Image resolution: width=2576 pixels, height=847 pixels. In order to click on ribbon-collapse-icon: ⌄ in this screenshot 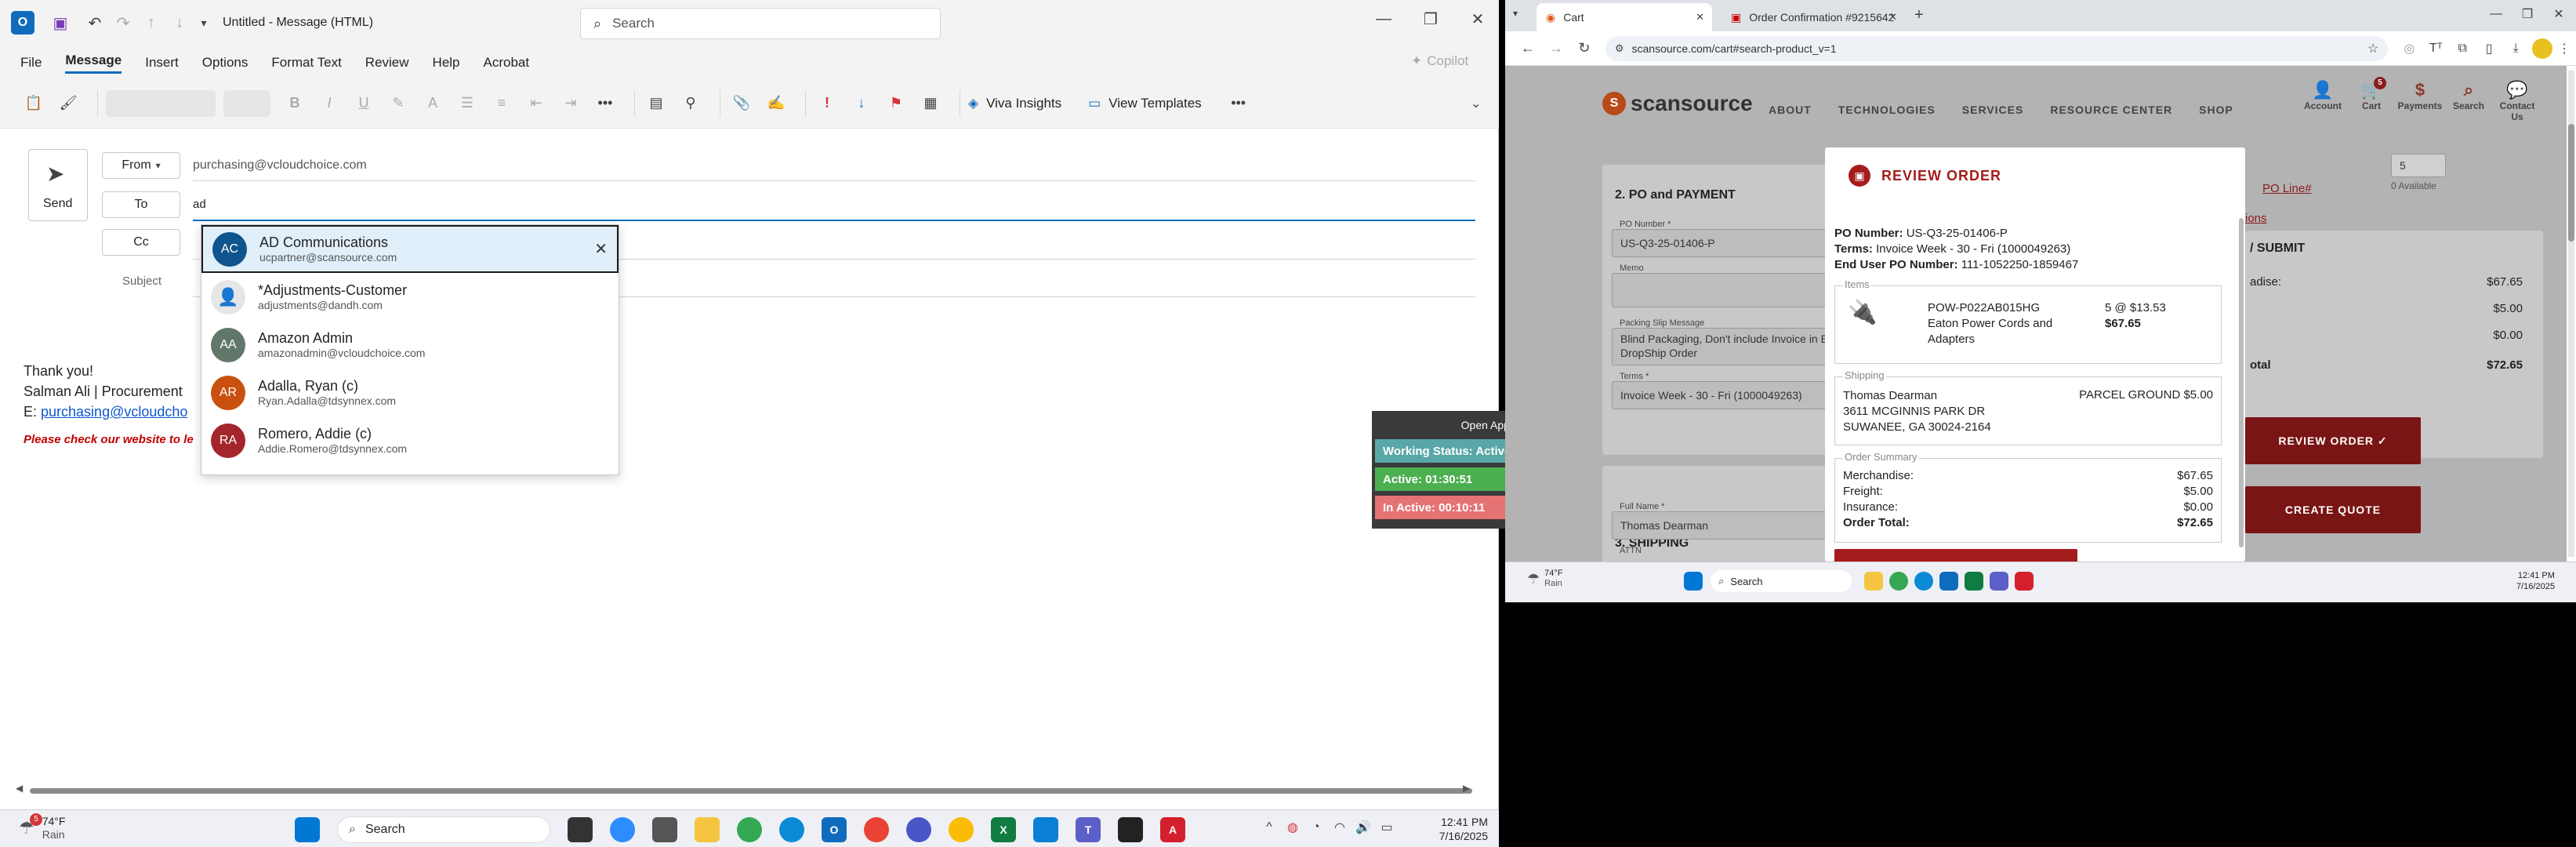, I will do `click(1476, 103)`.